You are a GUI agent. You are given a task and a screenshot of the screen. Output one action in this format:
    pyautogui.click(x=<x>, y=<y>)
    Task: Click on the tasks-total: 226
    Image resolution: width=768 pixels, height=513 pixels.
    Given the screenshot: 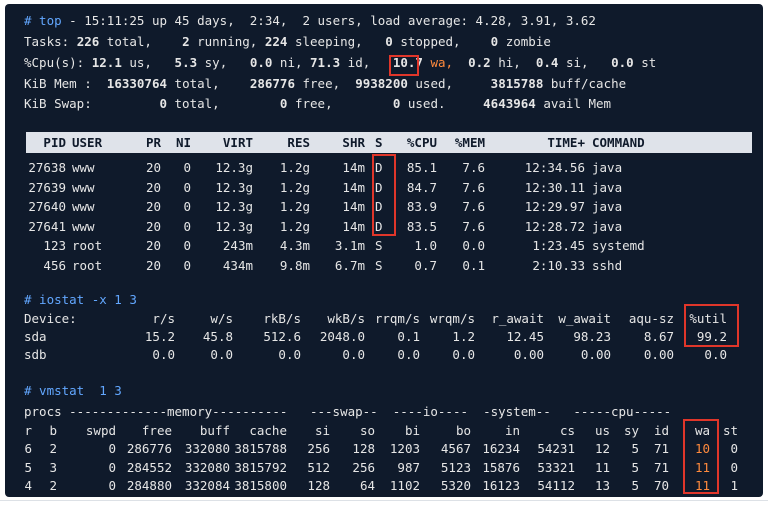 What is the action you would take?
    pyautogui.click(x=88, y=41)
    